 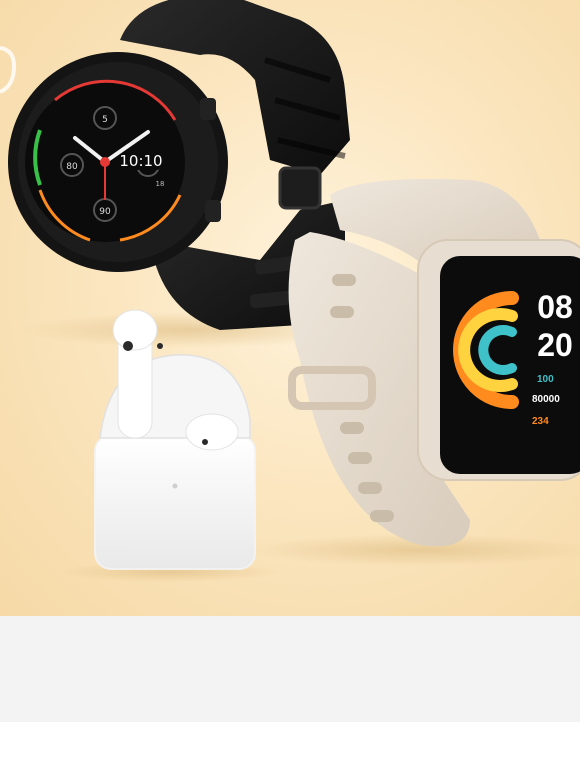 What do you see at coordinates (290, 753) in the screenshot?
I see `bottom-whitespace` at bounding box center [290, 753].